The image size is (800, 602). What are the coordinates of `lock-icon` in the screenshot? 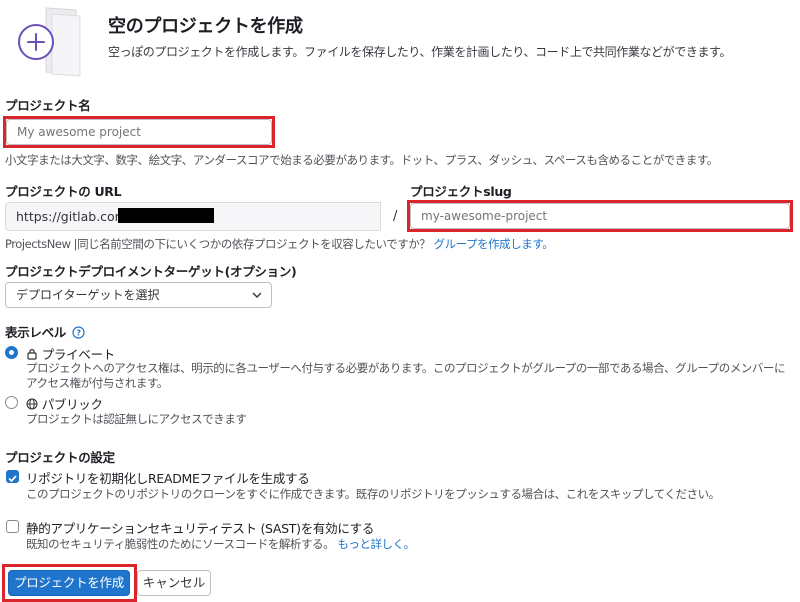 It's located at (32, 354).